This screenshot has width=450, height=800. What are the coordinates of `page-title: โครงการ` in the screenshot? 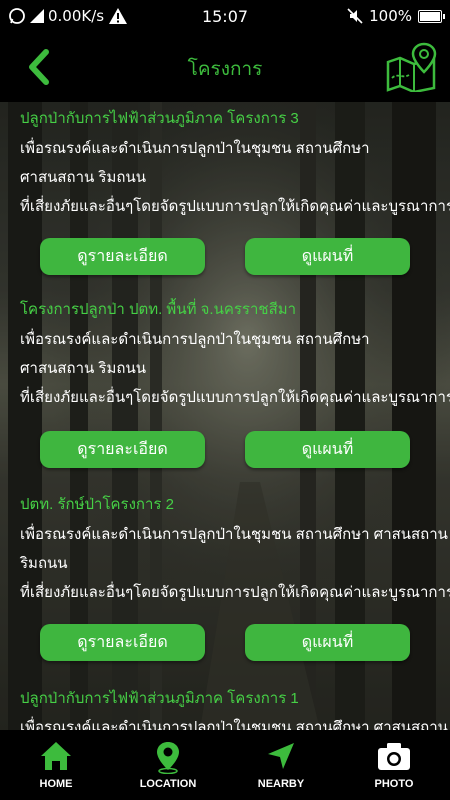 It's located at (225, 69).